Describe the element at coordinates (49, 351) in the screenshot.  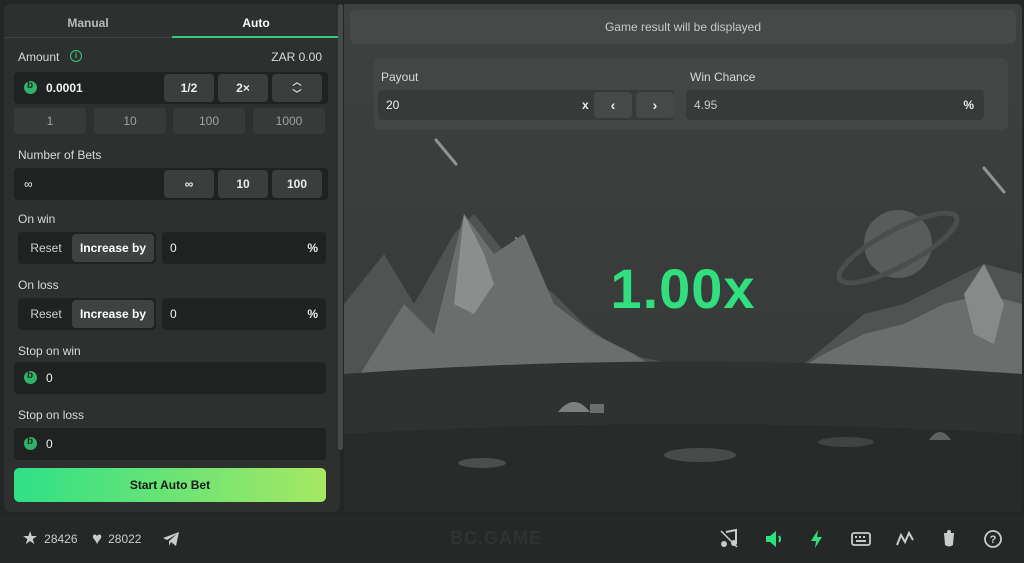
I see `stop-win-label: Stop on win` at that location.